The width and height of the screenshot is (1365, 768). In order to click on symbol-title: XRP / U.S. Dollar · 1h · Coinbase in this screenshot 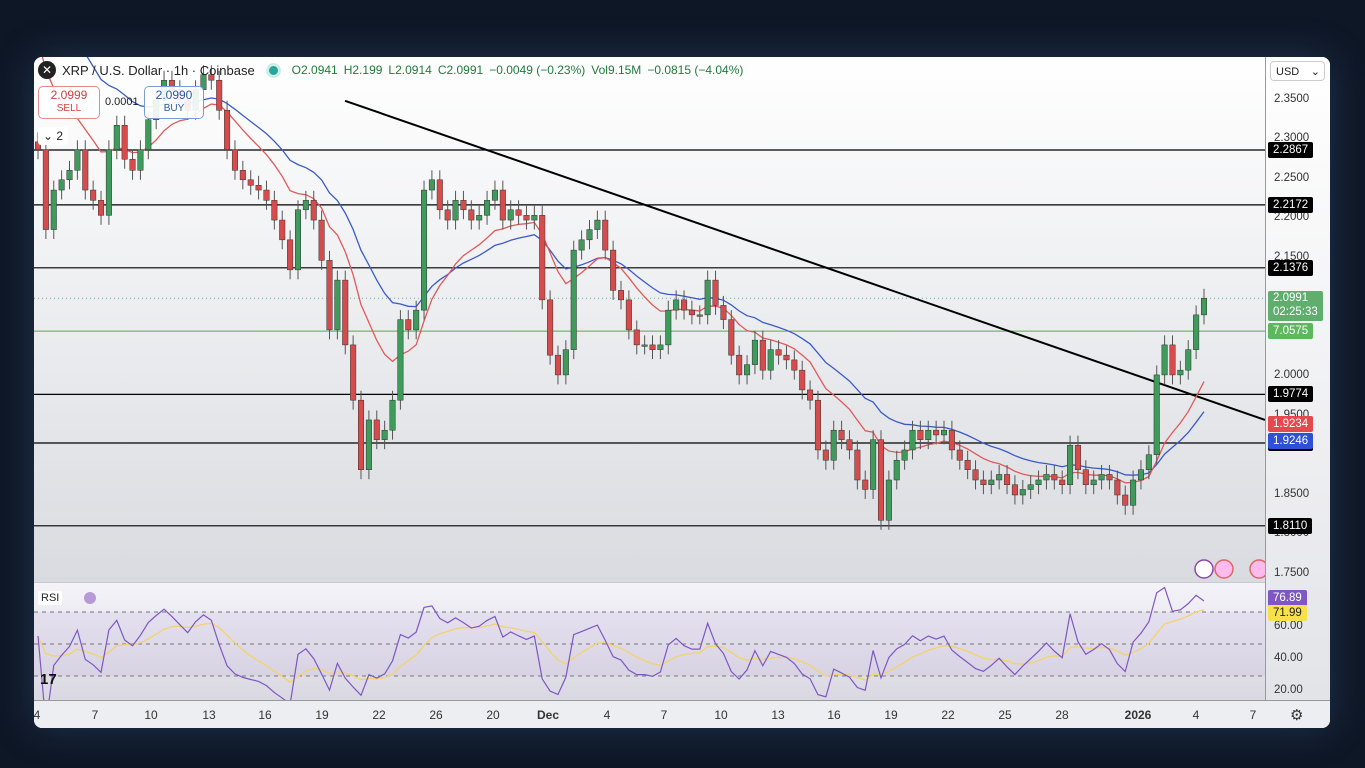, I will do `click(158, 70)`.